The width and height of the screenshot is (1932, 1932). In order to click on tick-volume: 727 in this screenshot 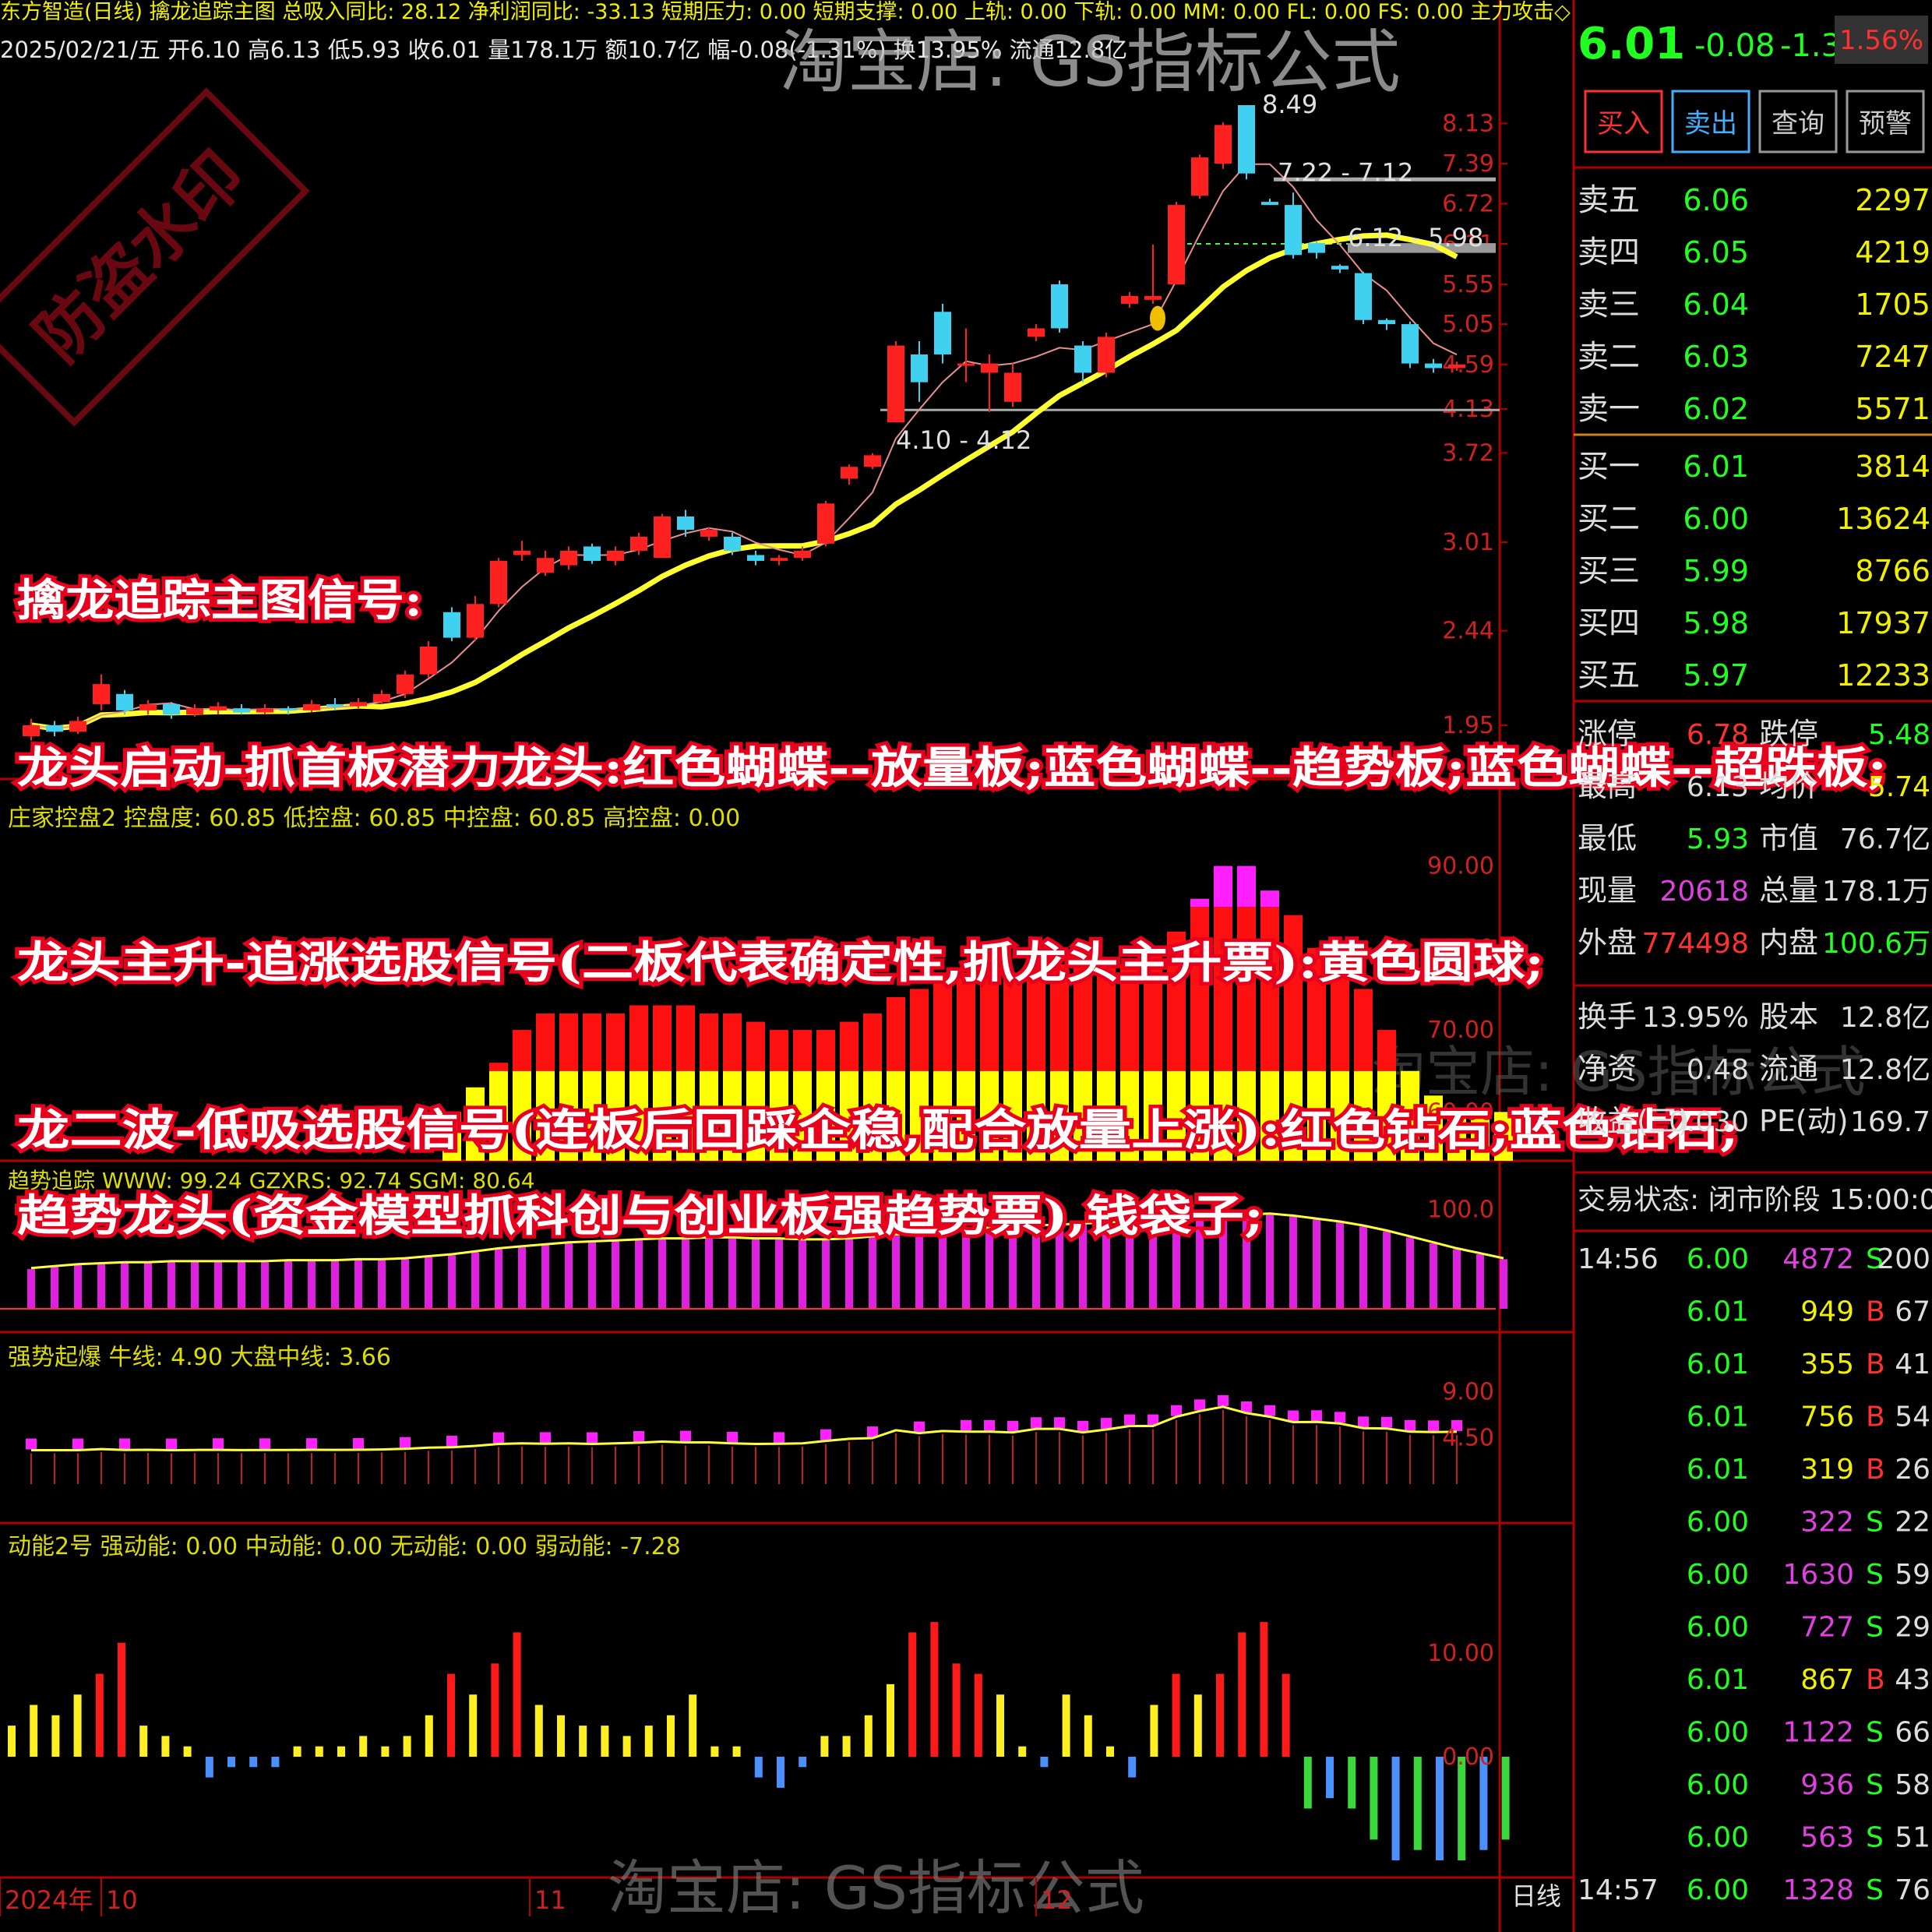, I will do `click(1827, 1628)`.